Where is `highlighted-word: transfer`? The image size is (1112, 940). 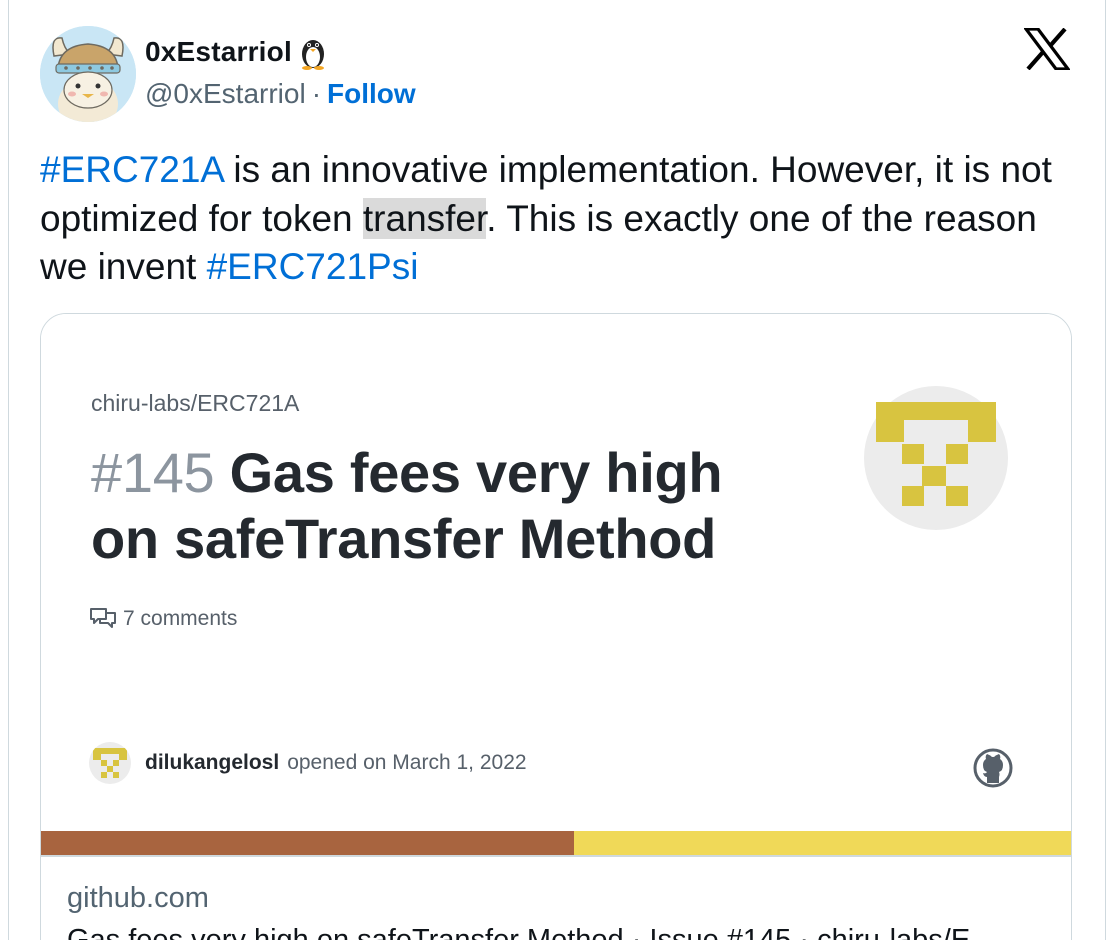
highlighted-word: transfer is located at coordinates (424, 218).